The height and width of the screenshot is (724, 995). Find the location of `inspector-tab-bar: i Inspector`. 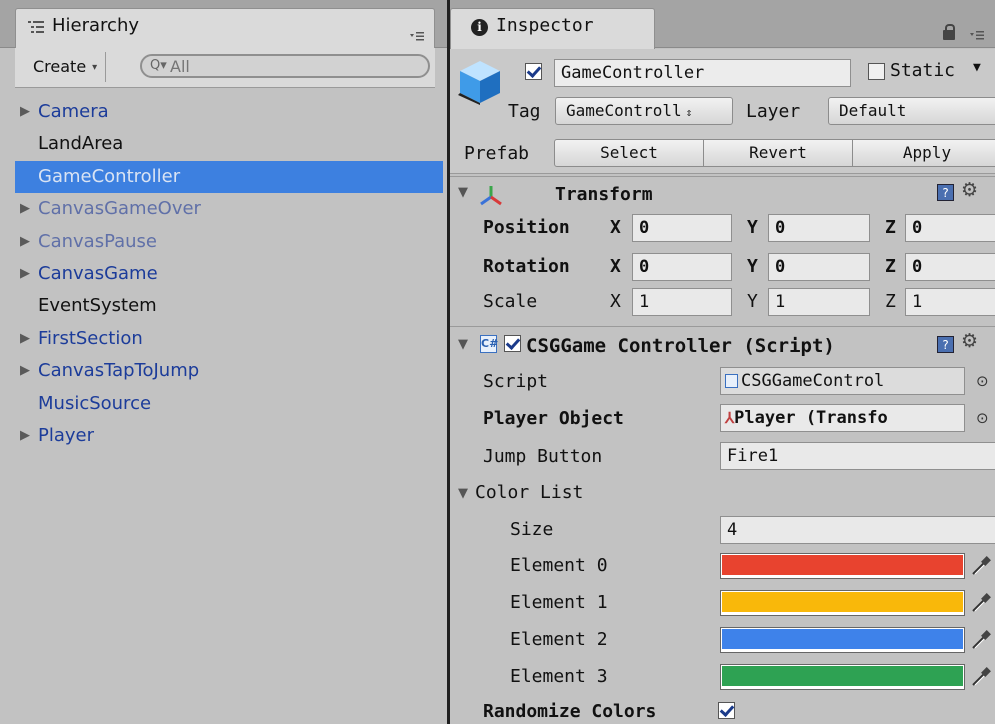

inspector-tab-bar: i Inspector is located at coordinates (722, 24).